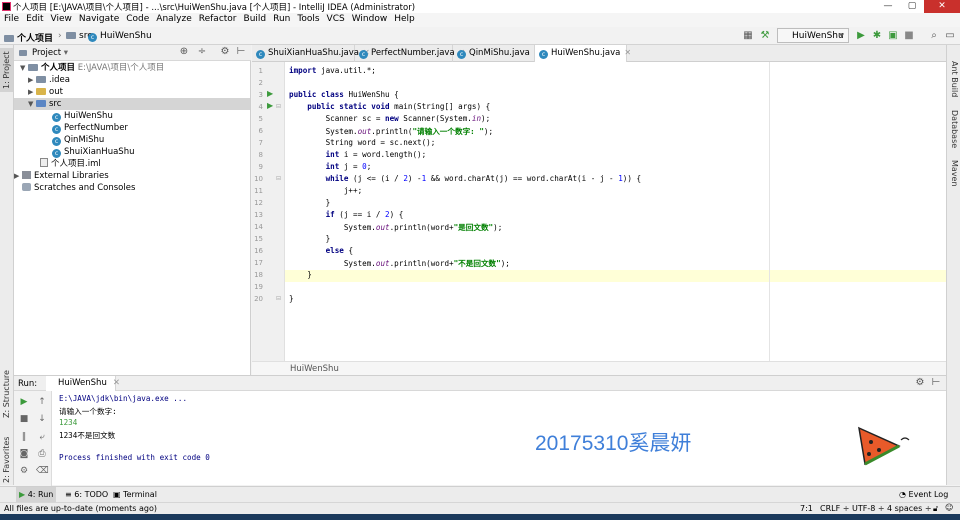 The image size is (960, 520). What do you see at coordinates (45, 92) in the screenshot?
I see `tree-item-out: ▶ out` at bounding box center [45, 92].